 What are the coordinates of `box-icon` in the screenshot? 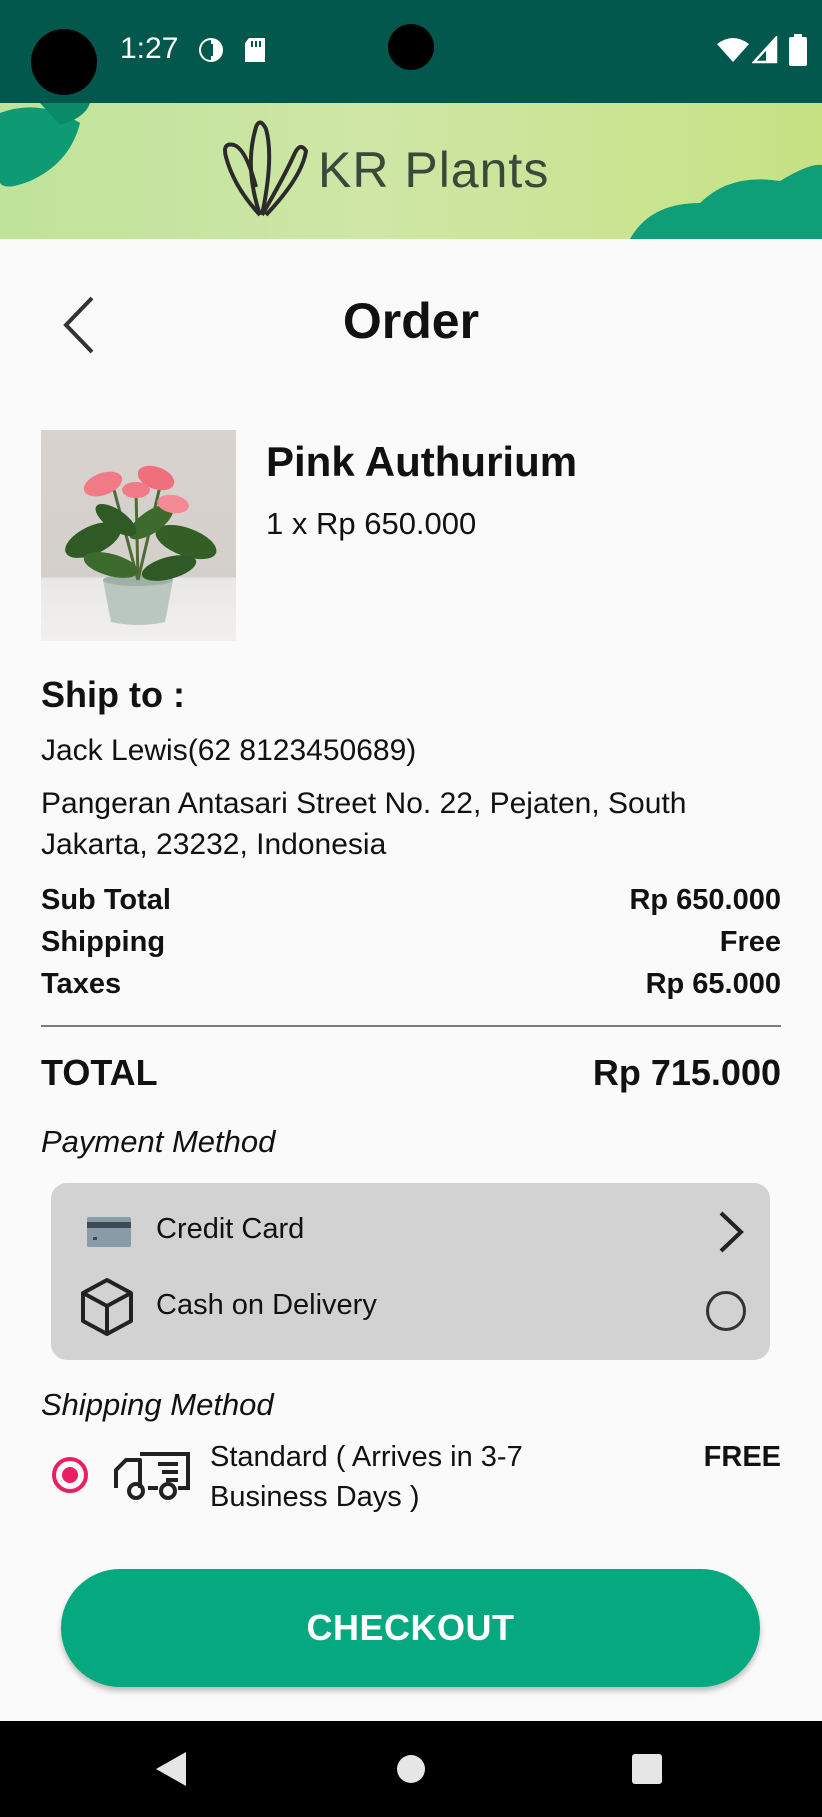 It's located at (107, 1307).